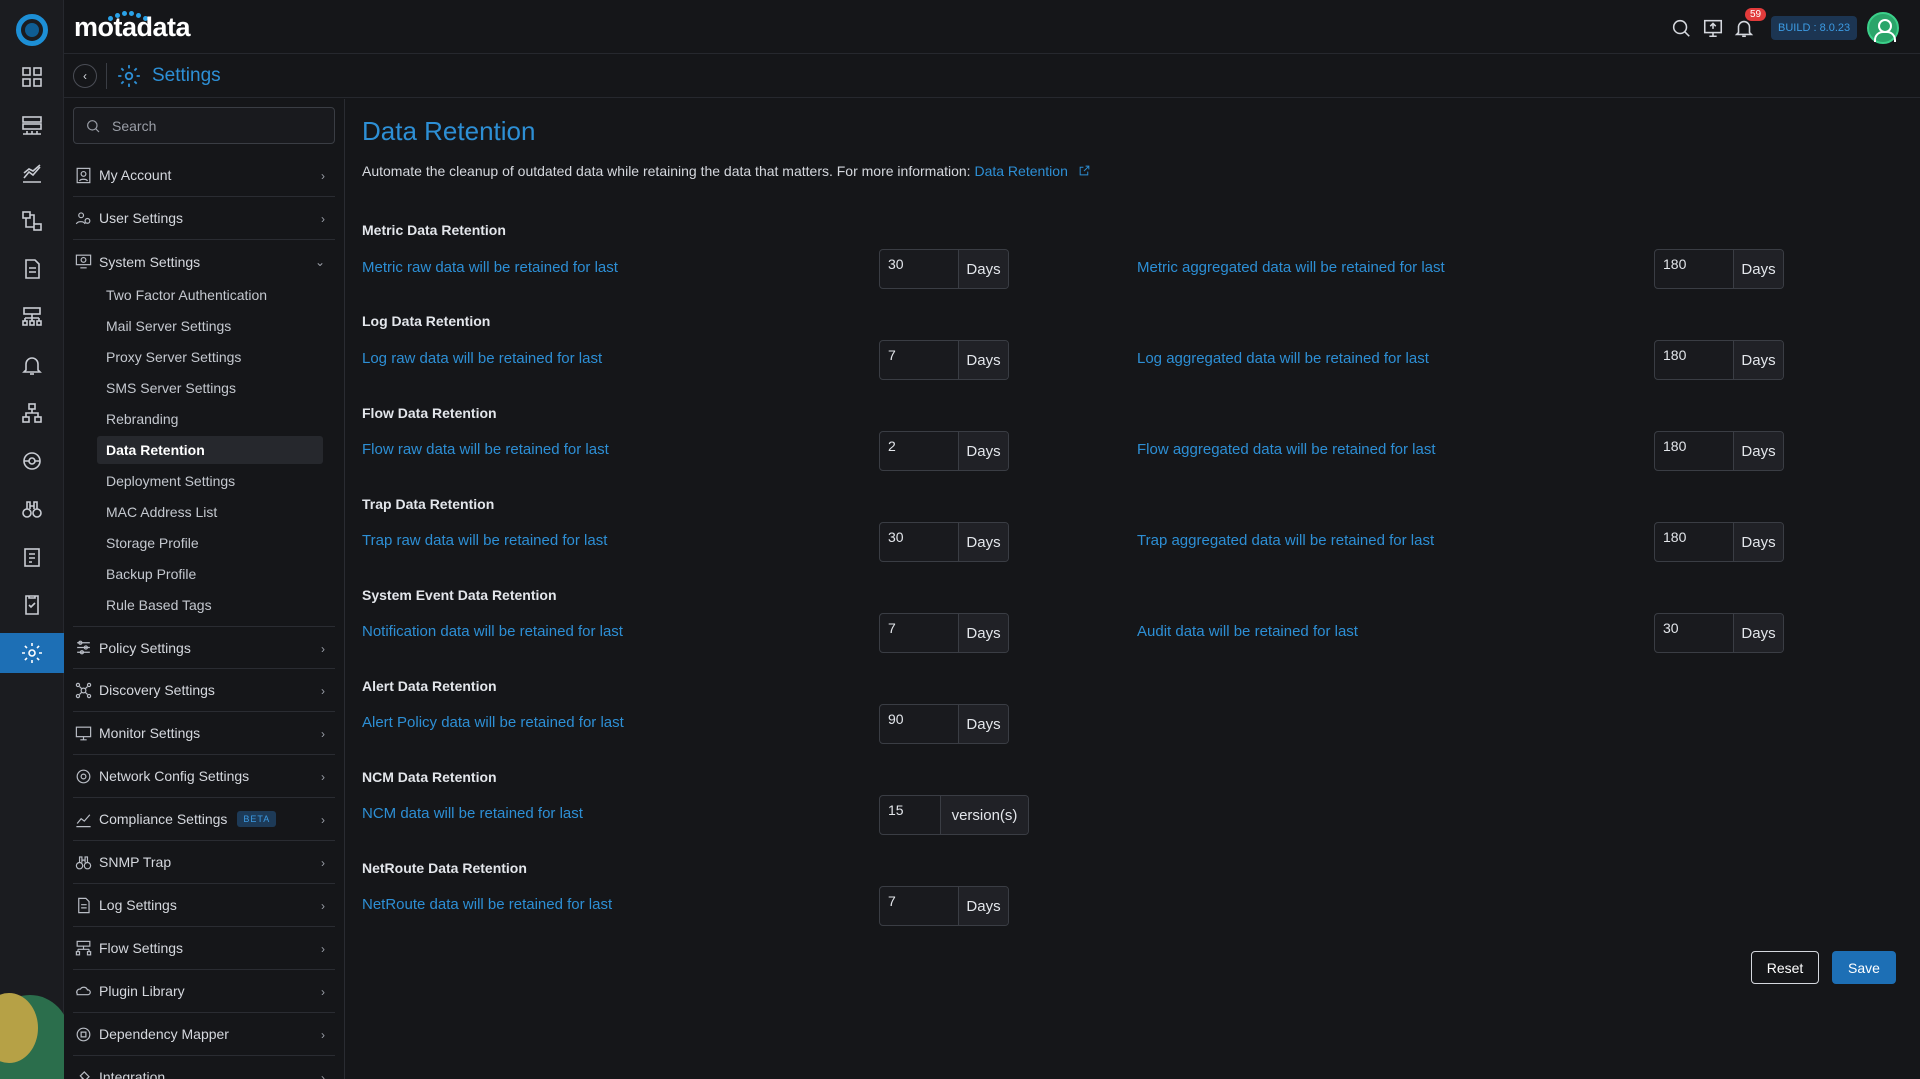  I want to click on sidebar-item-label: My Account, so click(135, 175).